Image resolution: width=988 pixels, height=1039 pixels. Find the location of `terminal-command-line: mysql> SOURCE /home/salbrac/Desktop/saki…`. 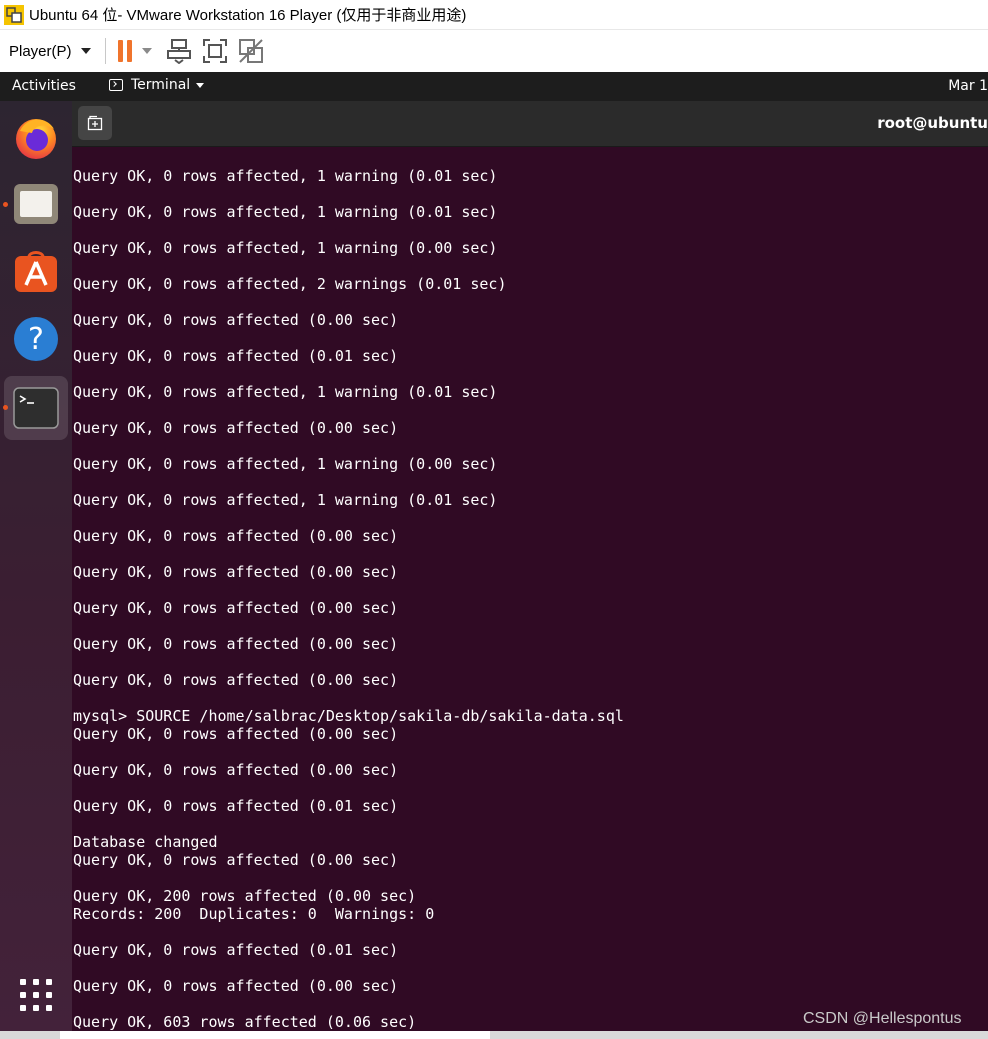

terminal-command-line: mysql> SOURCE /home/salbrac/Desktop/saki… is located at coordinates (348, 716).